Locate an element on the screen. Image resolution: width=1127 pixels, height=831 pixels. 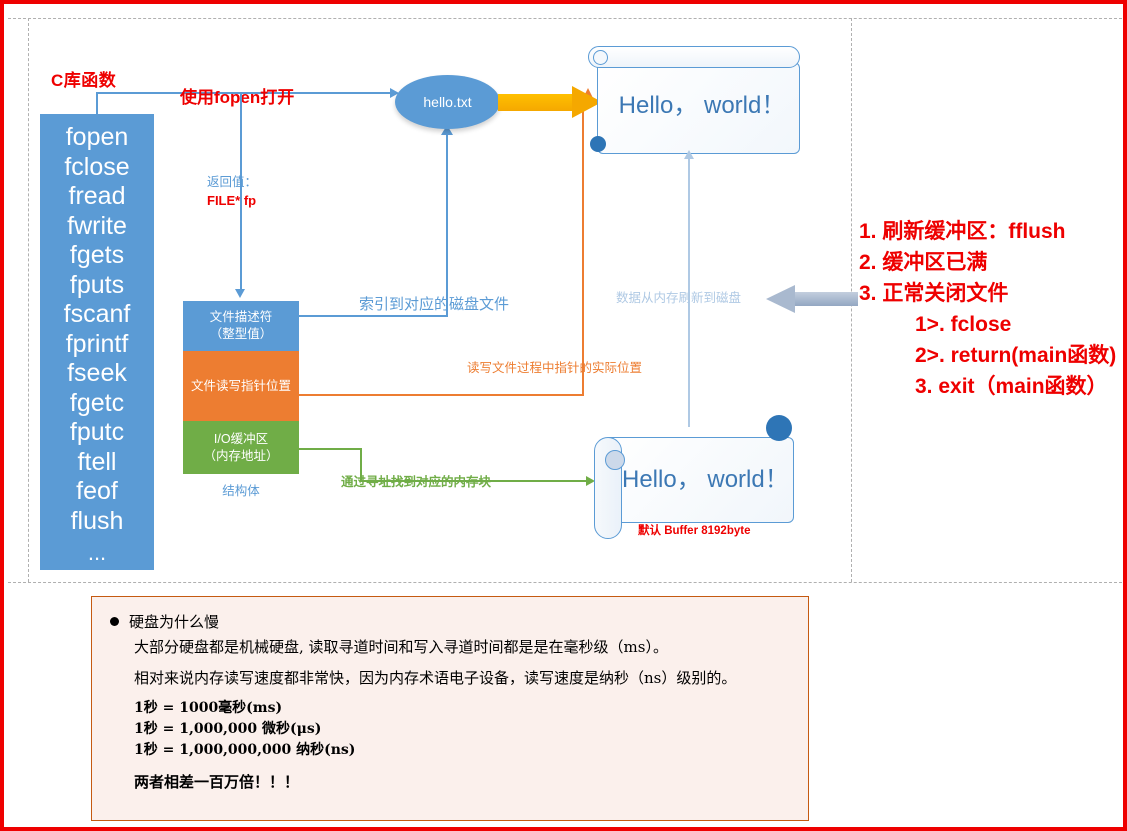
index-label: 索引到对应的磁盘文件 is located at coordinates (434, 304).